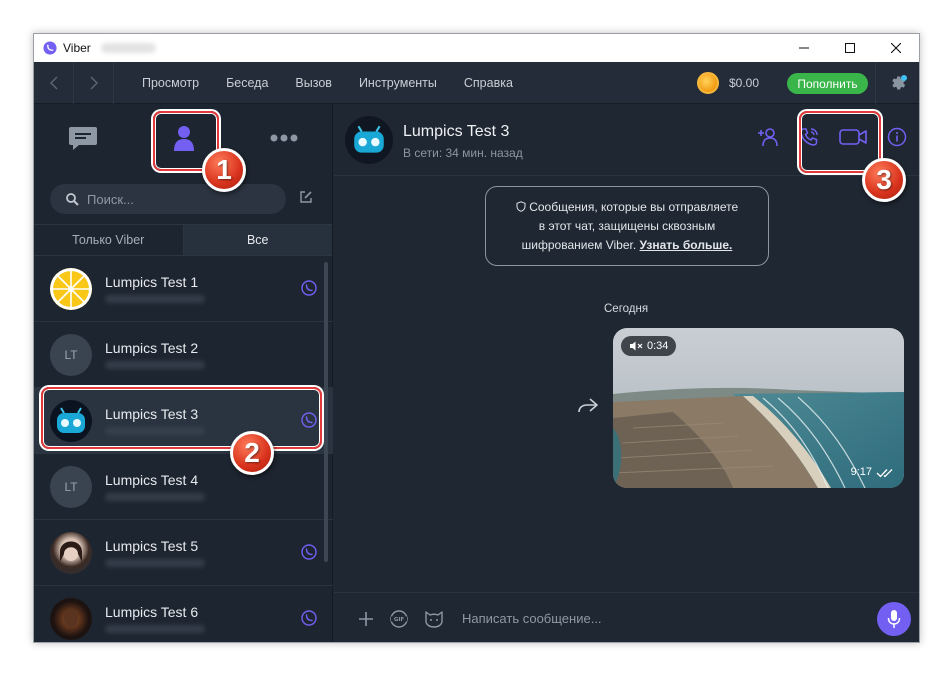 The image size is (952, 676). I want to click on add-user-icon, so click(768, 137).